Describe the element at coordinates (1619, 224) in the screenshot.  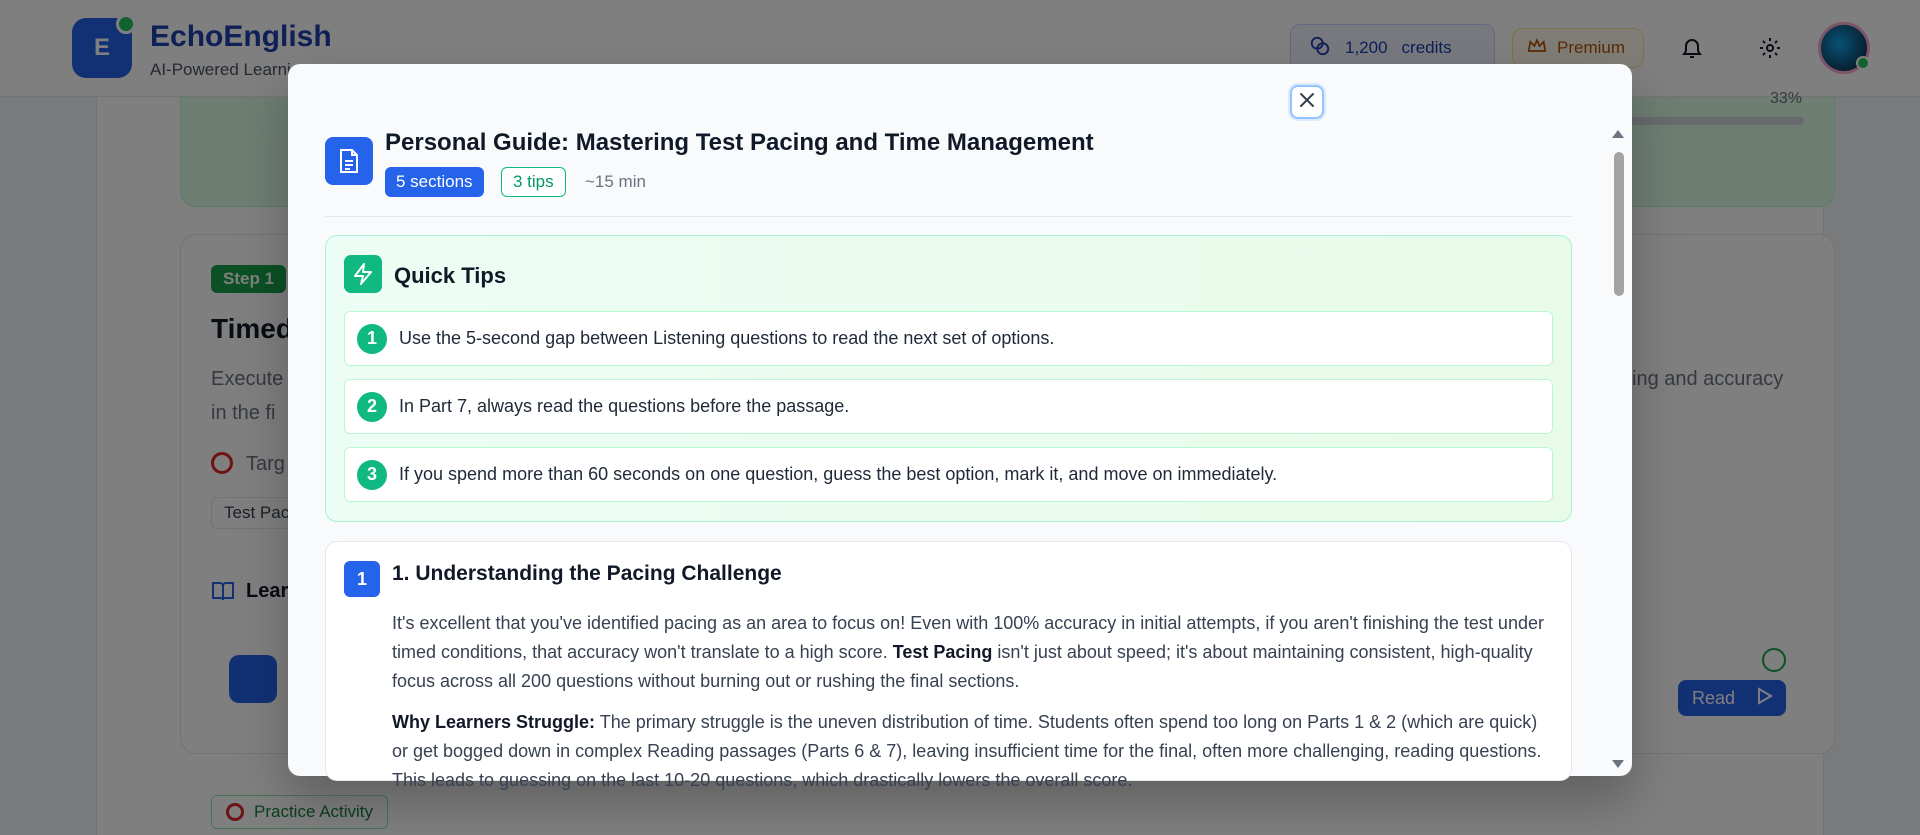
I see `scrollbar-thumb` at that location.